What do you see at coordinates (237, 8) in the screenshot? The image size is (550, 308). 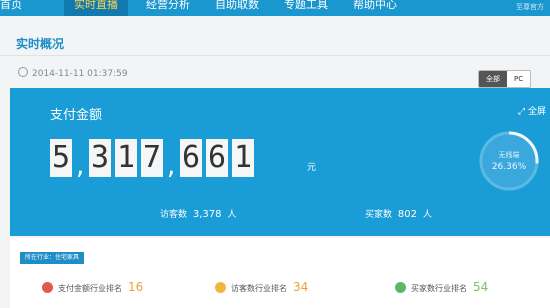 I see `nav-self-service: 自助取数` at bounding box center [237, 8].